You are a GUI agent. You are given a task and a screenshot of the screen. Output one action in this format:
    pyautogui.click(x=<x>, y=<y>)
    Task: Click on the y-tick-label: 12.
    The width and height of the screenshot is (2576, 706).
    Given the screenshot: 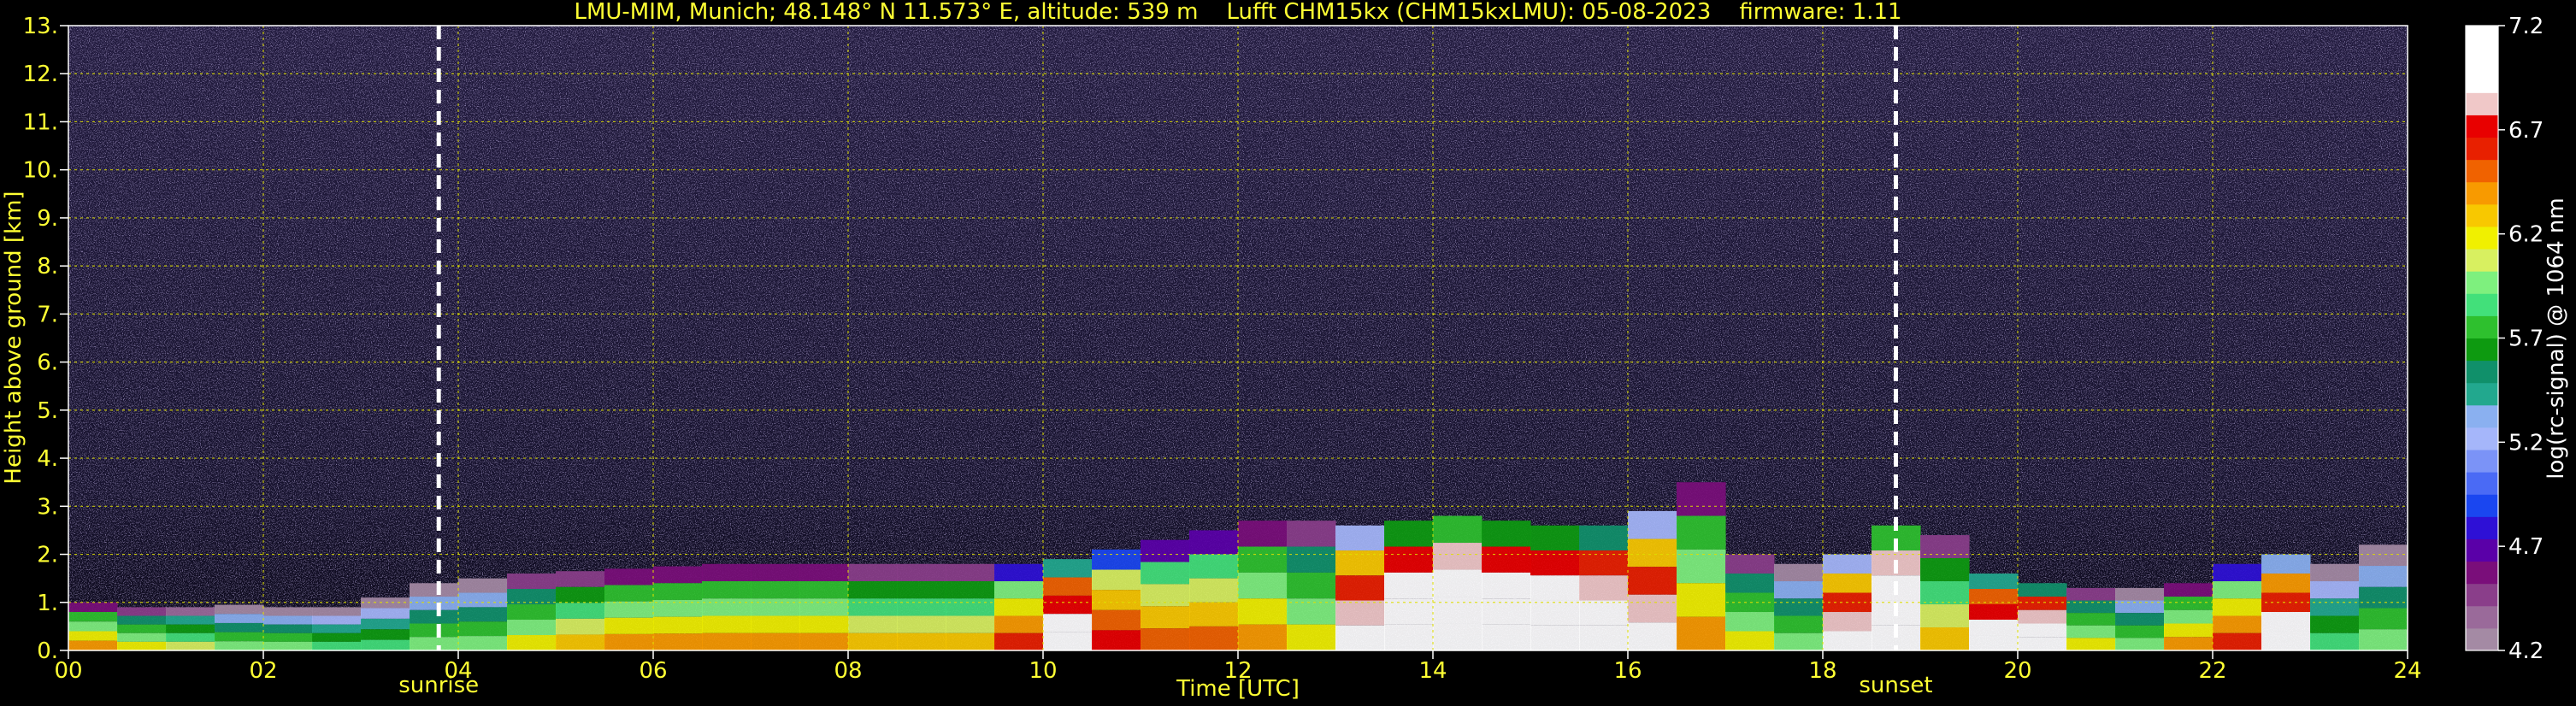 What is the action you would take?
    pyautogui.click(x=40, y=74)
    